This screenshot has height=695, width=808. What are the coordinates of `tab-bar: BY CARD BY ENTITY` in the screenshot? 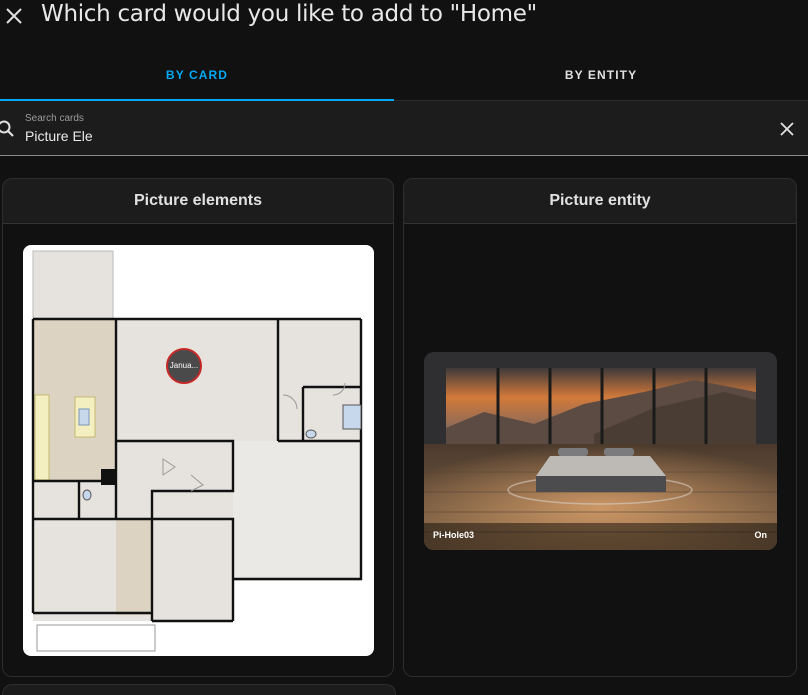 It's located at (404, 75).